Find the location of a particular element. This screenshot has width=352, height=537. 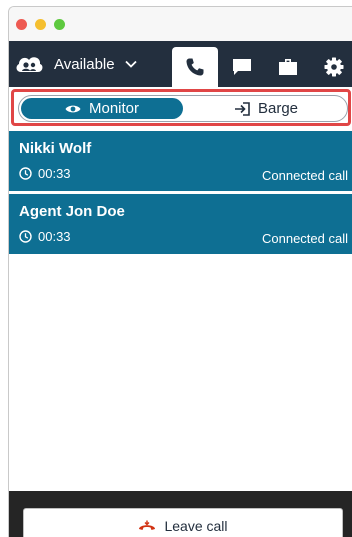

leave-call-icon is located at coordinates (147, 525).